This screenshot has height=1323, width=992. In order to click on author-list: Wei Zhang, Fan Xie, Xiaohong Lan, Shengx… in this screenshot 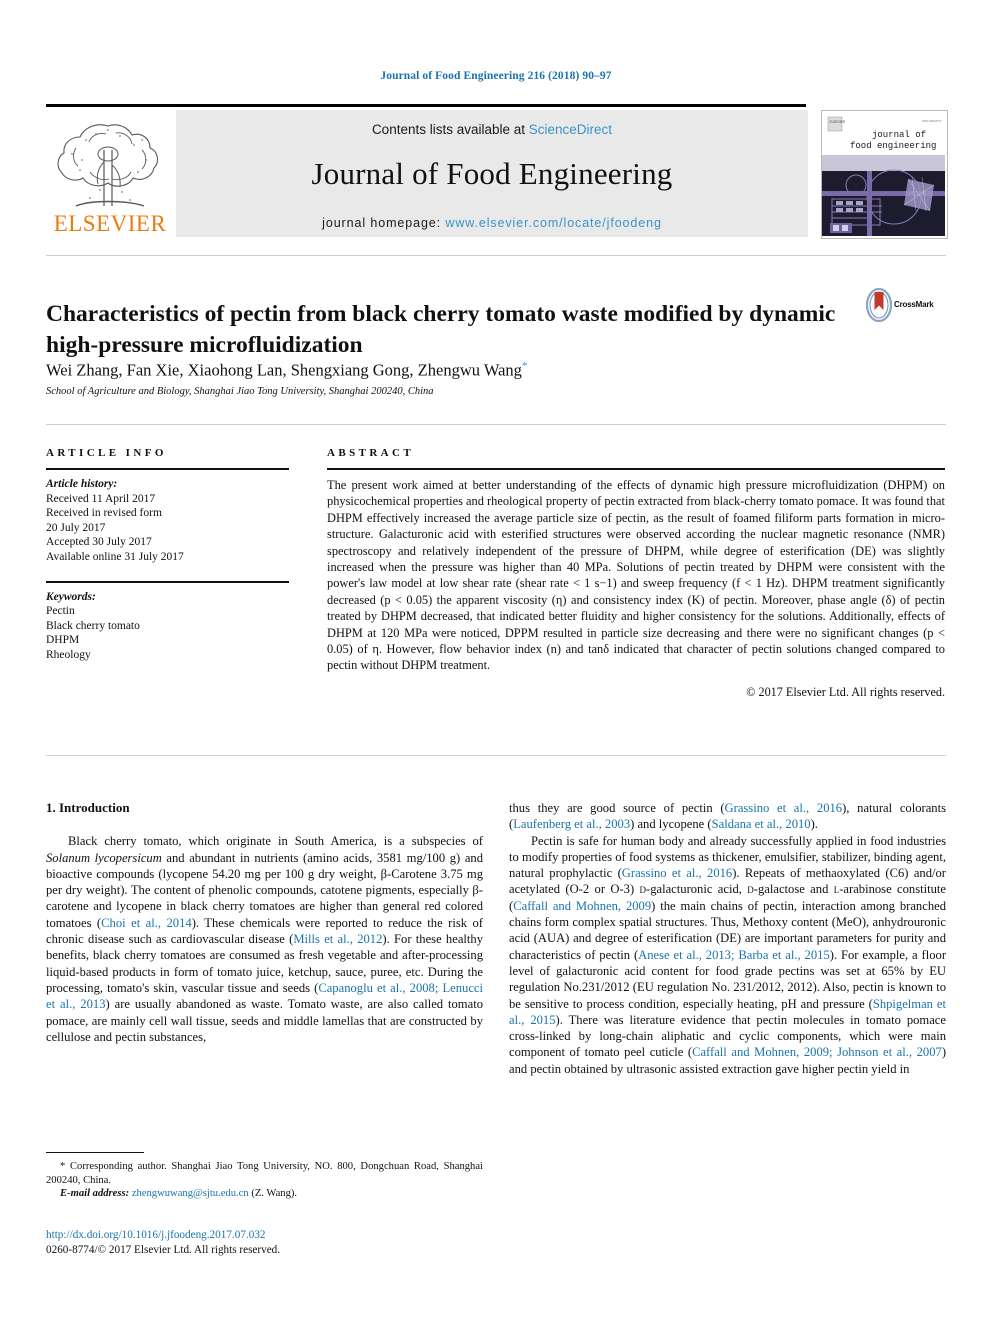, I will do `click(446, 370)`.